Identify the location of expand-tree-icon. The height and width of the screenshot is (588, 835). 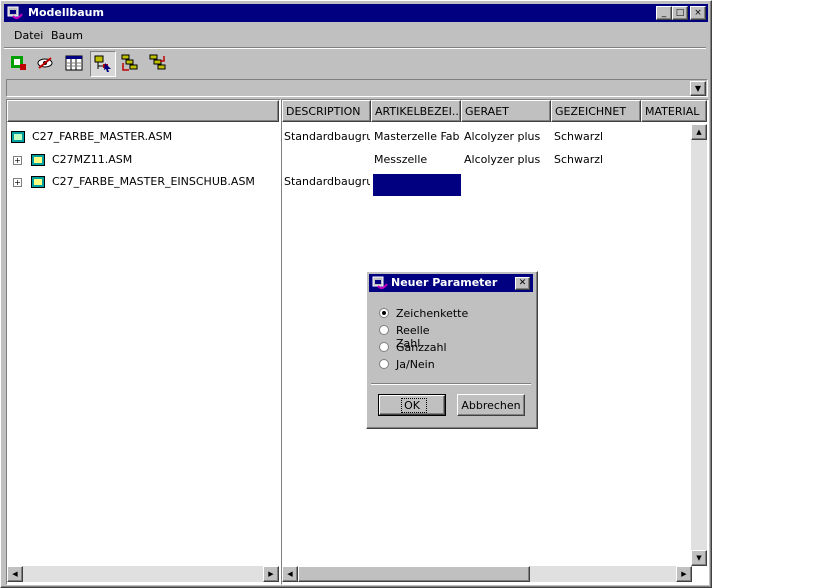
(129, 62).